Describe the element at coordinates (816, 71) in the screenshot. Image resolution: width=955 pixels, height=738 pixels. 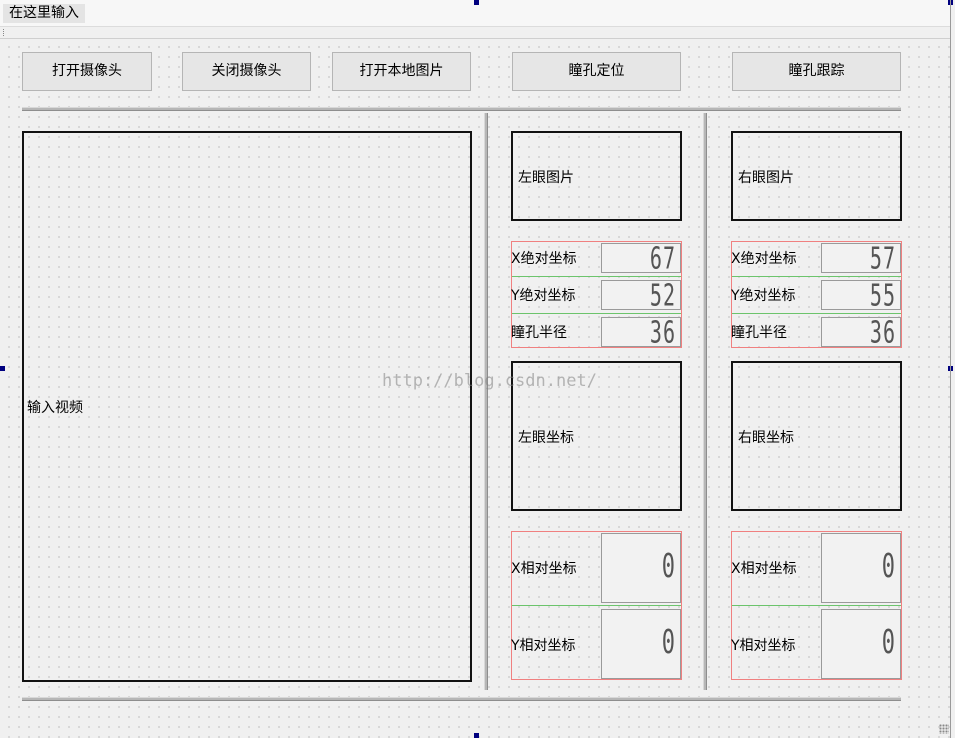
I see `pupil-track-button: 瞳孔跟踪` at that location.